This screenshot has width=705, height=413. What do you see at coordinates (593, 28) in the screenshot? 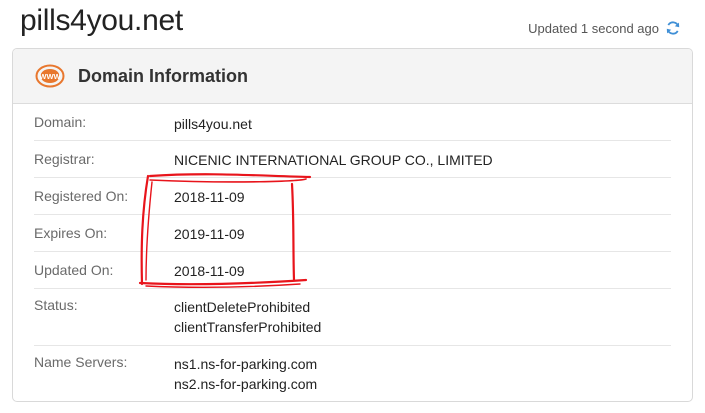
I see `updated-text: Updated 1 second ago` at bounding box center [593, 28].